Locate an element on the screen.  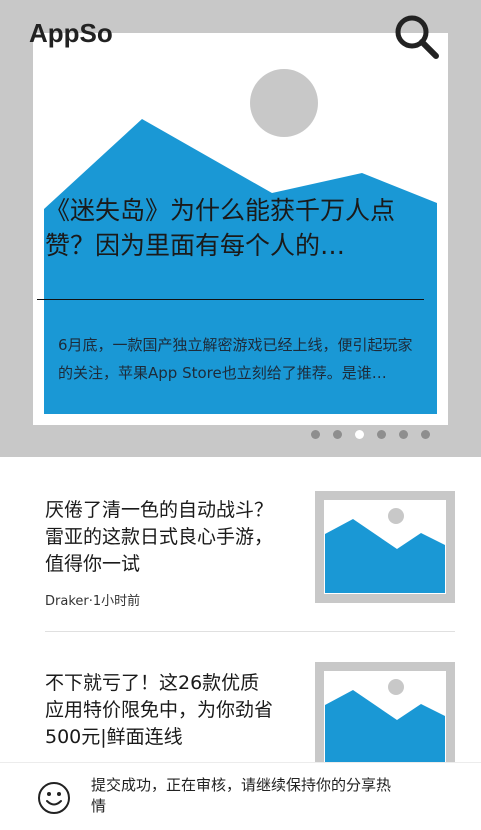
submission-toast: 提交成功，正在审核，请继续保持你的分享热情 is located at coordinates (240, 796).